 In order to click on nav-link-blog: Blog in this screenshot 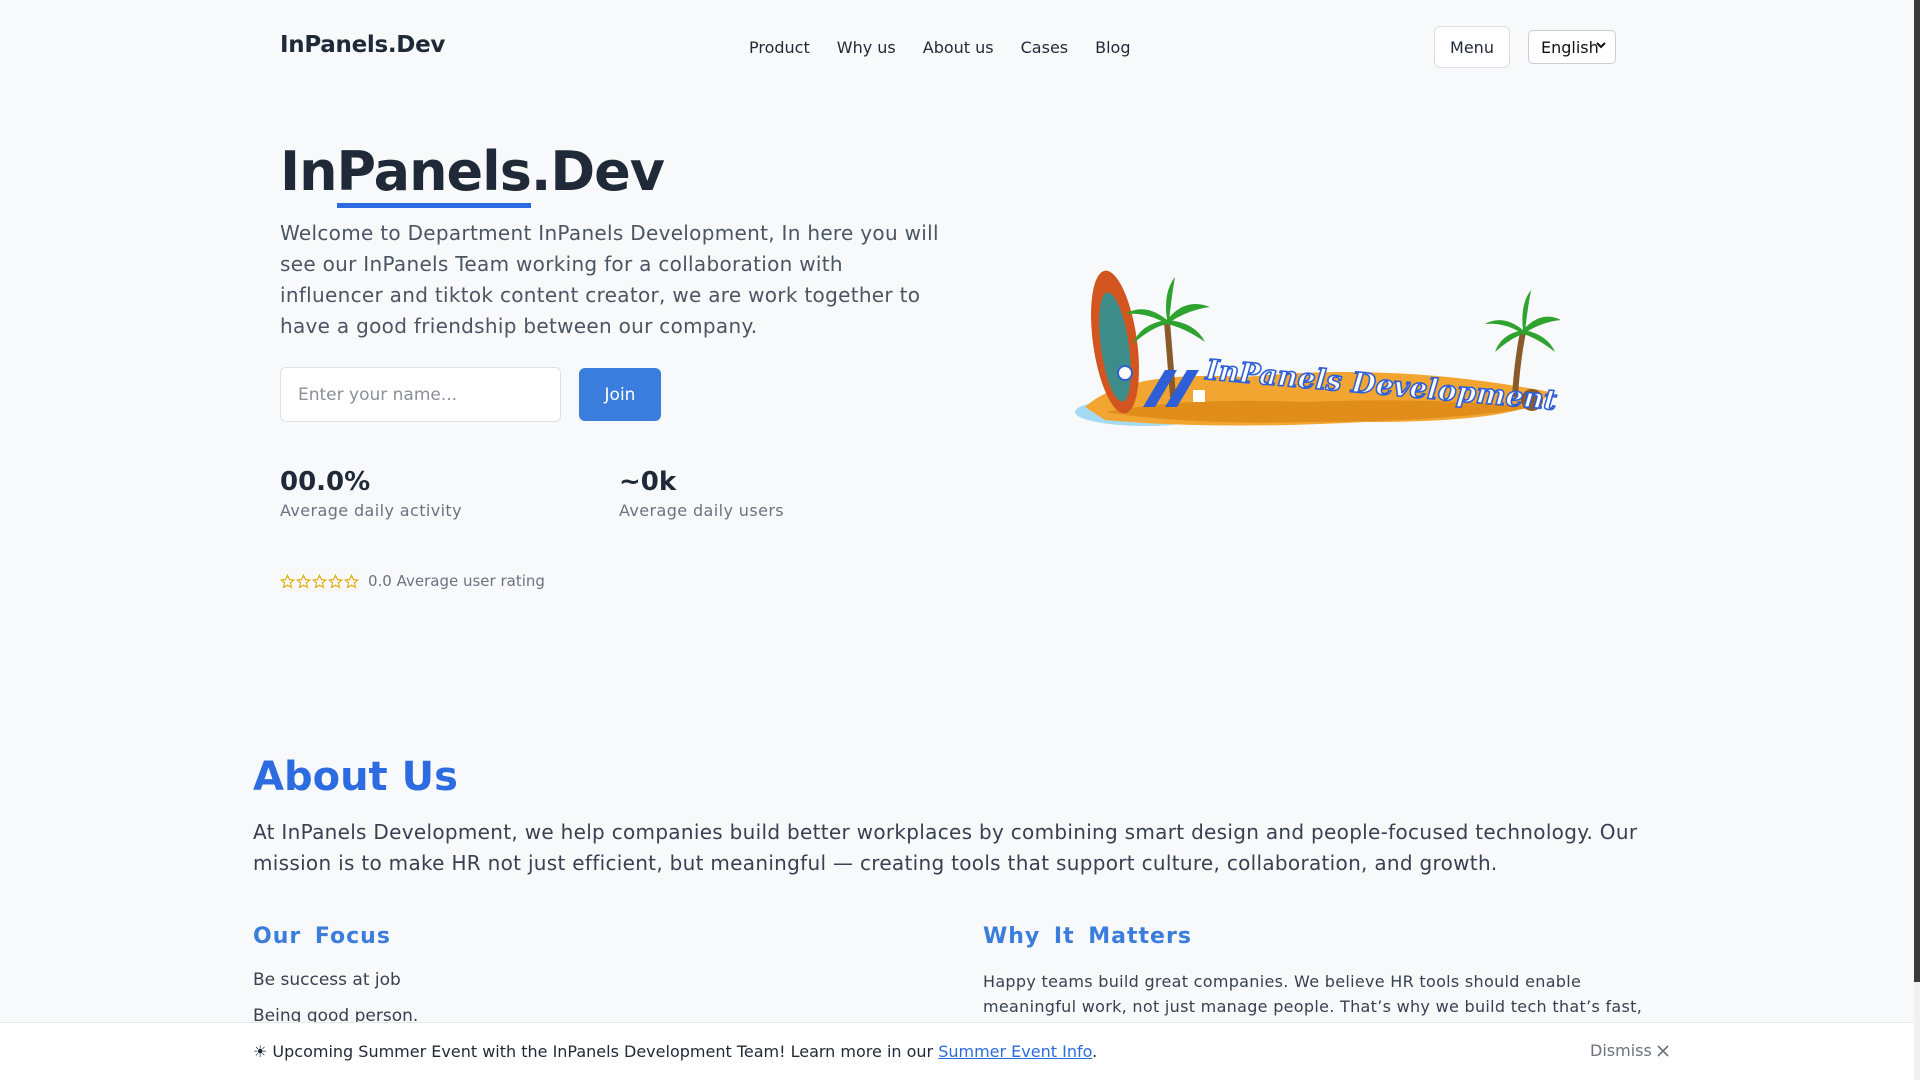, I will do `click(1112, 47)`.